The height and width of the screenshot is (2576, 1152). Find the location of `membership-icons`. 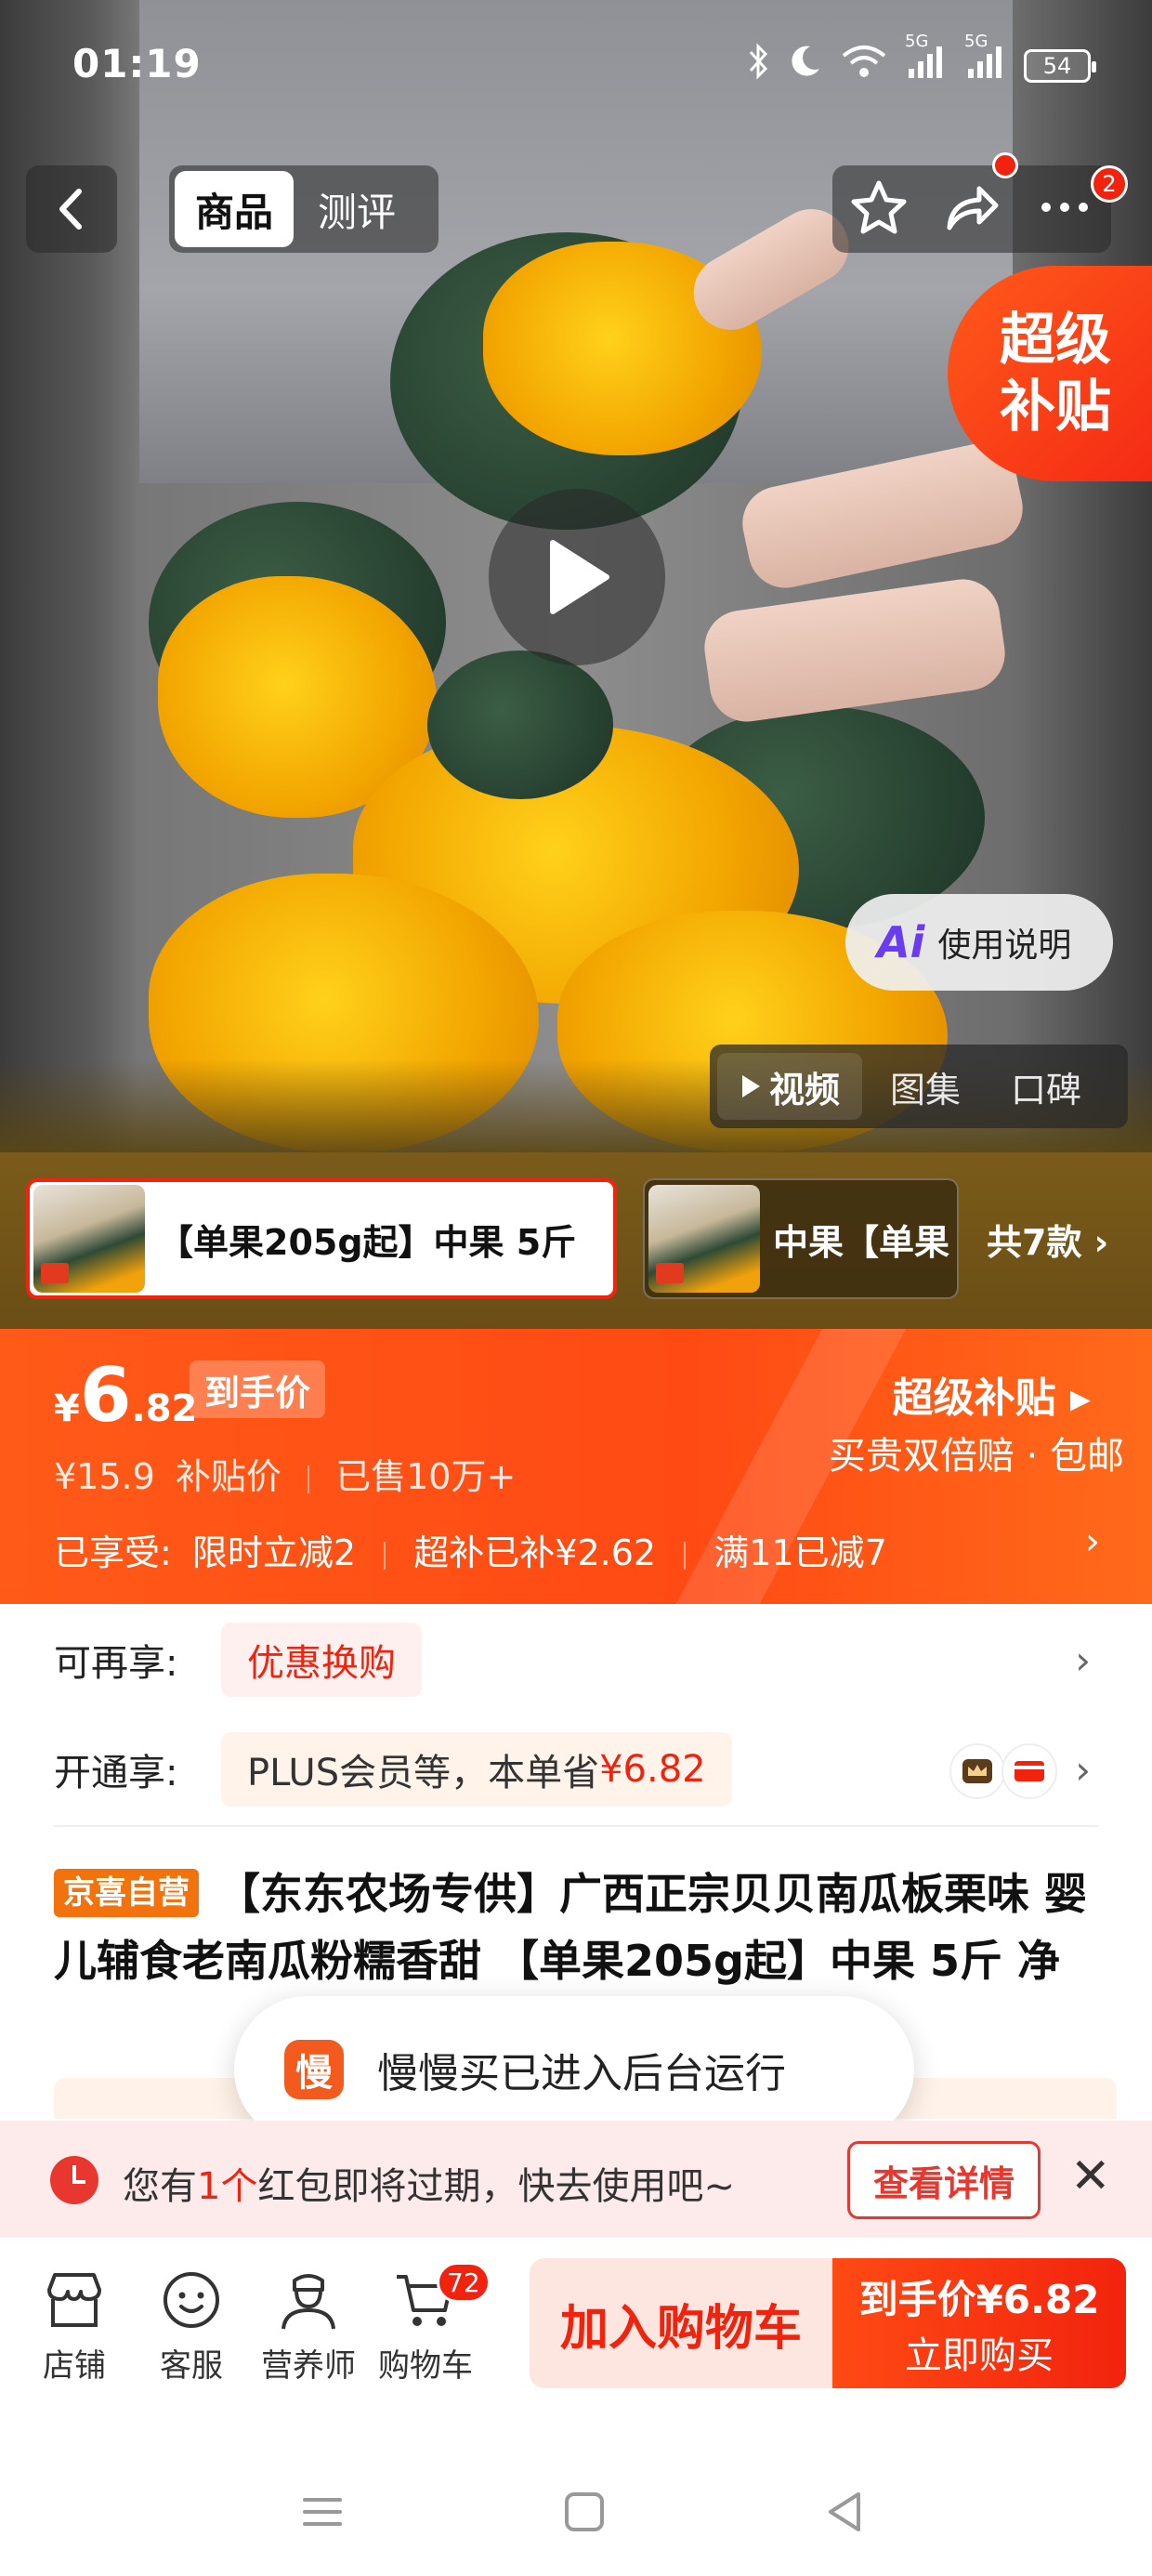

membership-icons is located at coordinates (1003, 1771).